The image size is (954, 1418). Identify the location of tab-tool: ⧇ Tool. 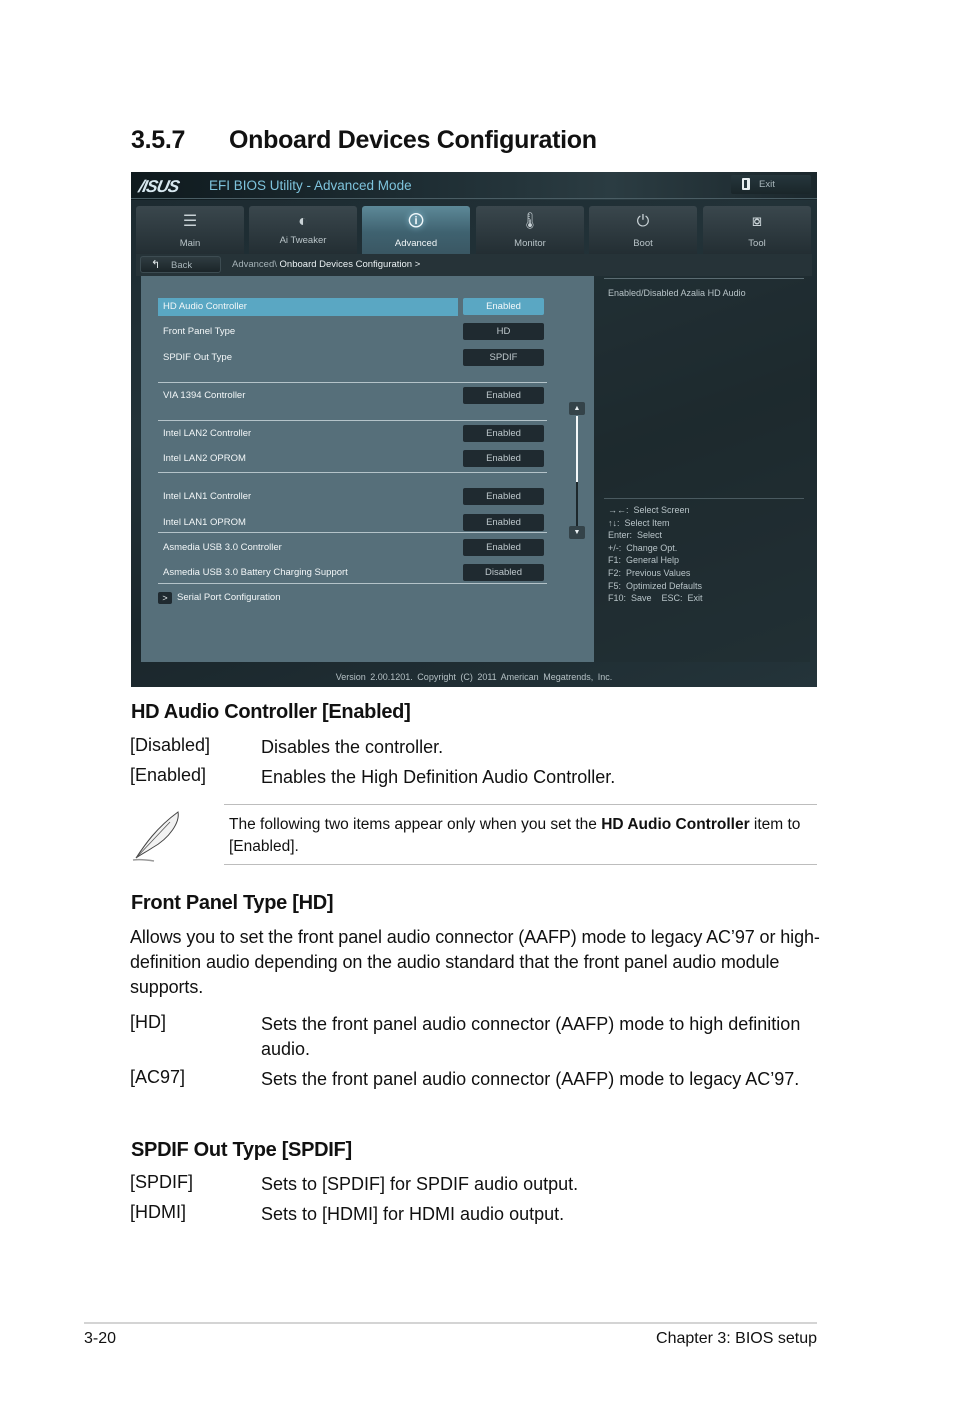
(757, 230).